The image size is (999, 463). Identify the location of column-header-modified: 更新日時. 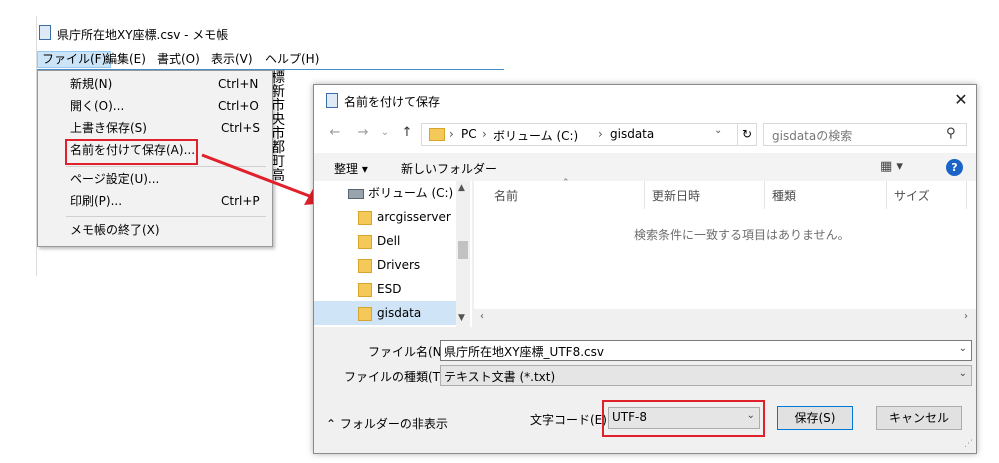
(676, 195).